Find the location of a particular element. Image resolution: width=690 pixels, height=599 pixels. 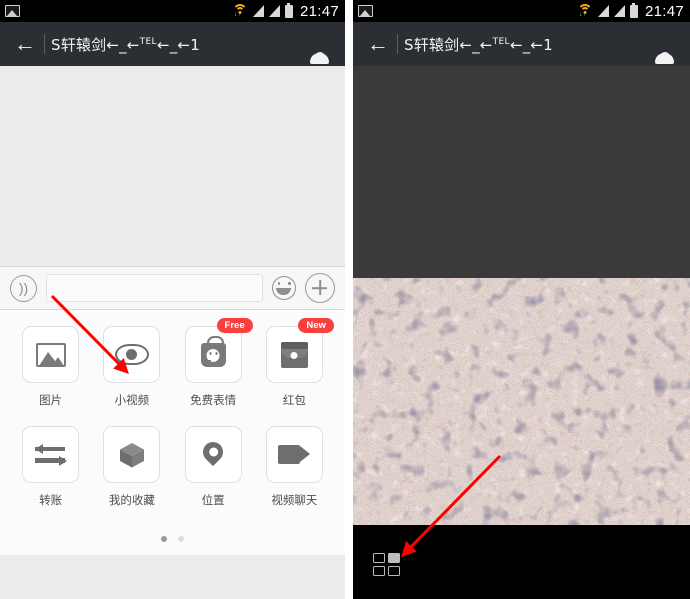

eye-video-icon is located at coordinates (131, 354).